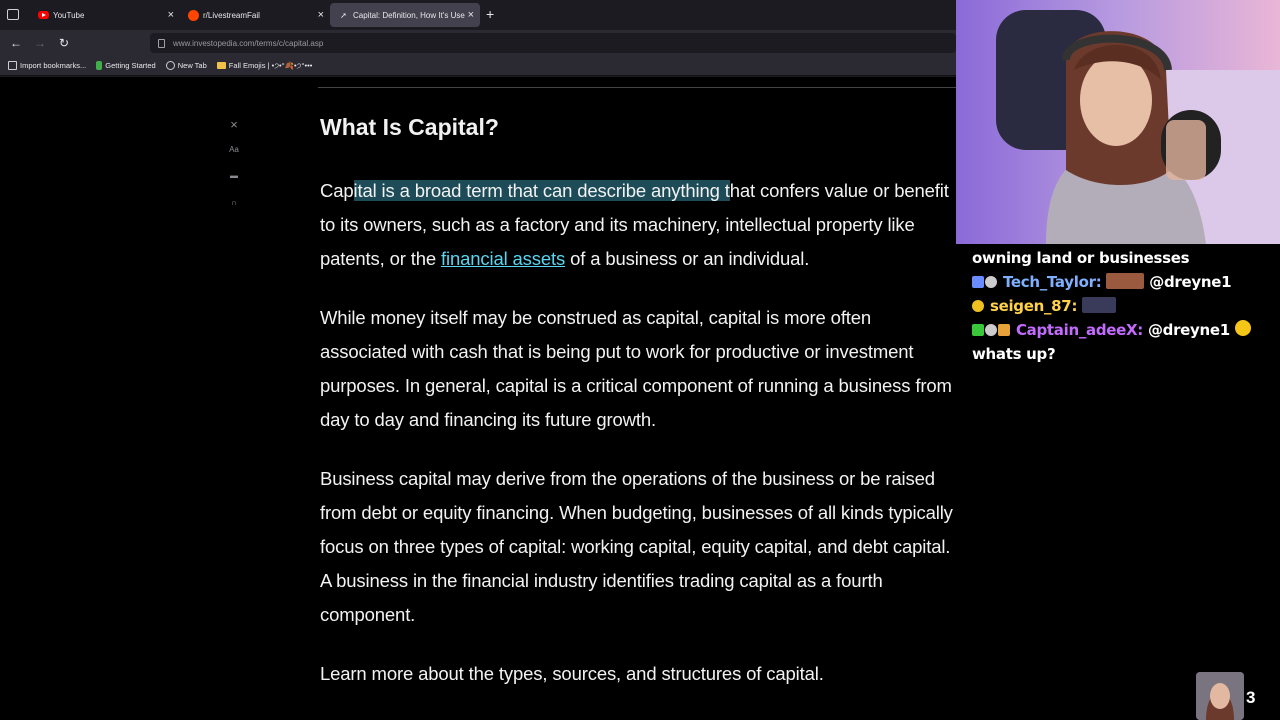  I want to click on chat-text: owning land or businesses, so click(1081, 258).